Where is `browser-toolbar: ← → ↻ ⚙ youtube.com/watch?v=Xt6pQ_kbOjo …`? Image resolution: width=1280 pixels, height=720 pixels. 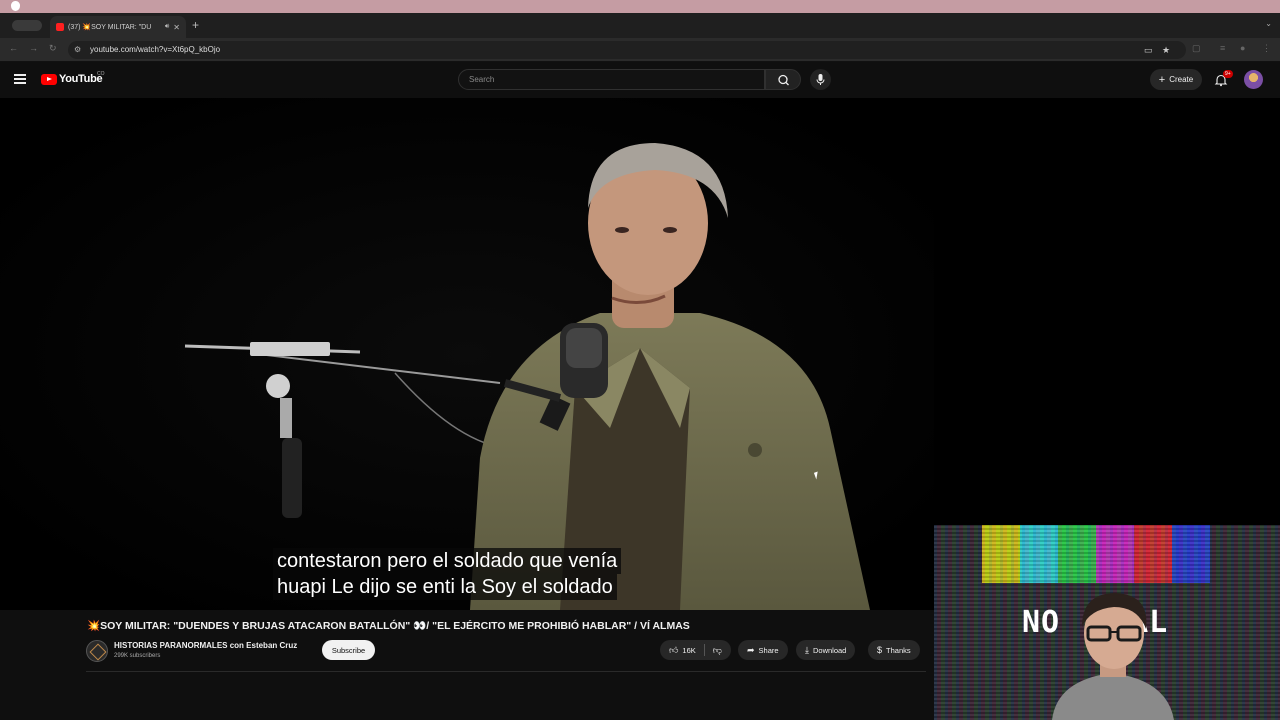
browser-toolbar: ← → ↻ ⚙ youtube.com/watch?v=Xt6pQ_kbOjo … is located at coordinates (640, 50).